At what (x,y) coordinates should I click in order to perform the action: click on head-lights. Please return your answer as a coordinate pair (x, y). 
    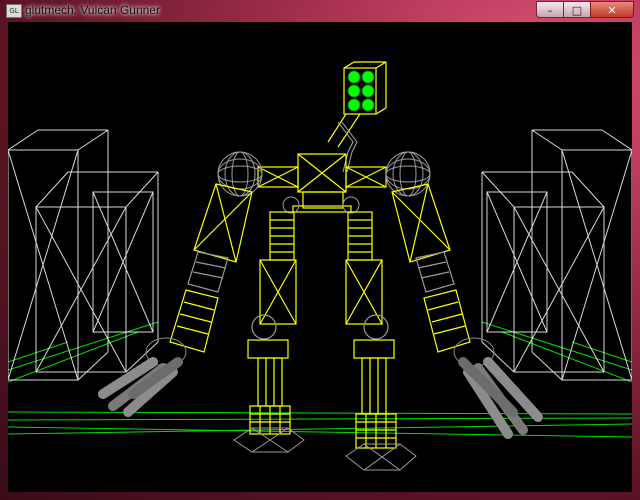
    Looking at the image, I should click on (361, 91).